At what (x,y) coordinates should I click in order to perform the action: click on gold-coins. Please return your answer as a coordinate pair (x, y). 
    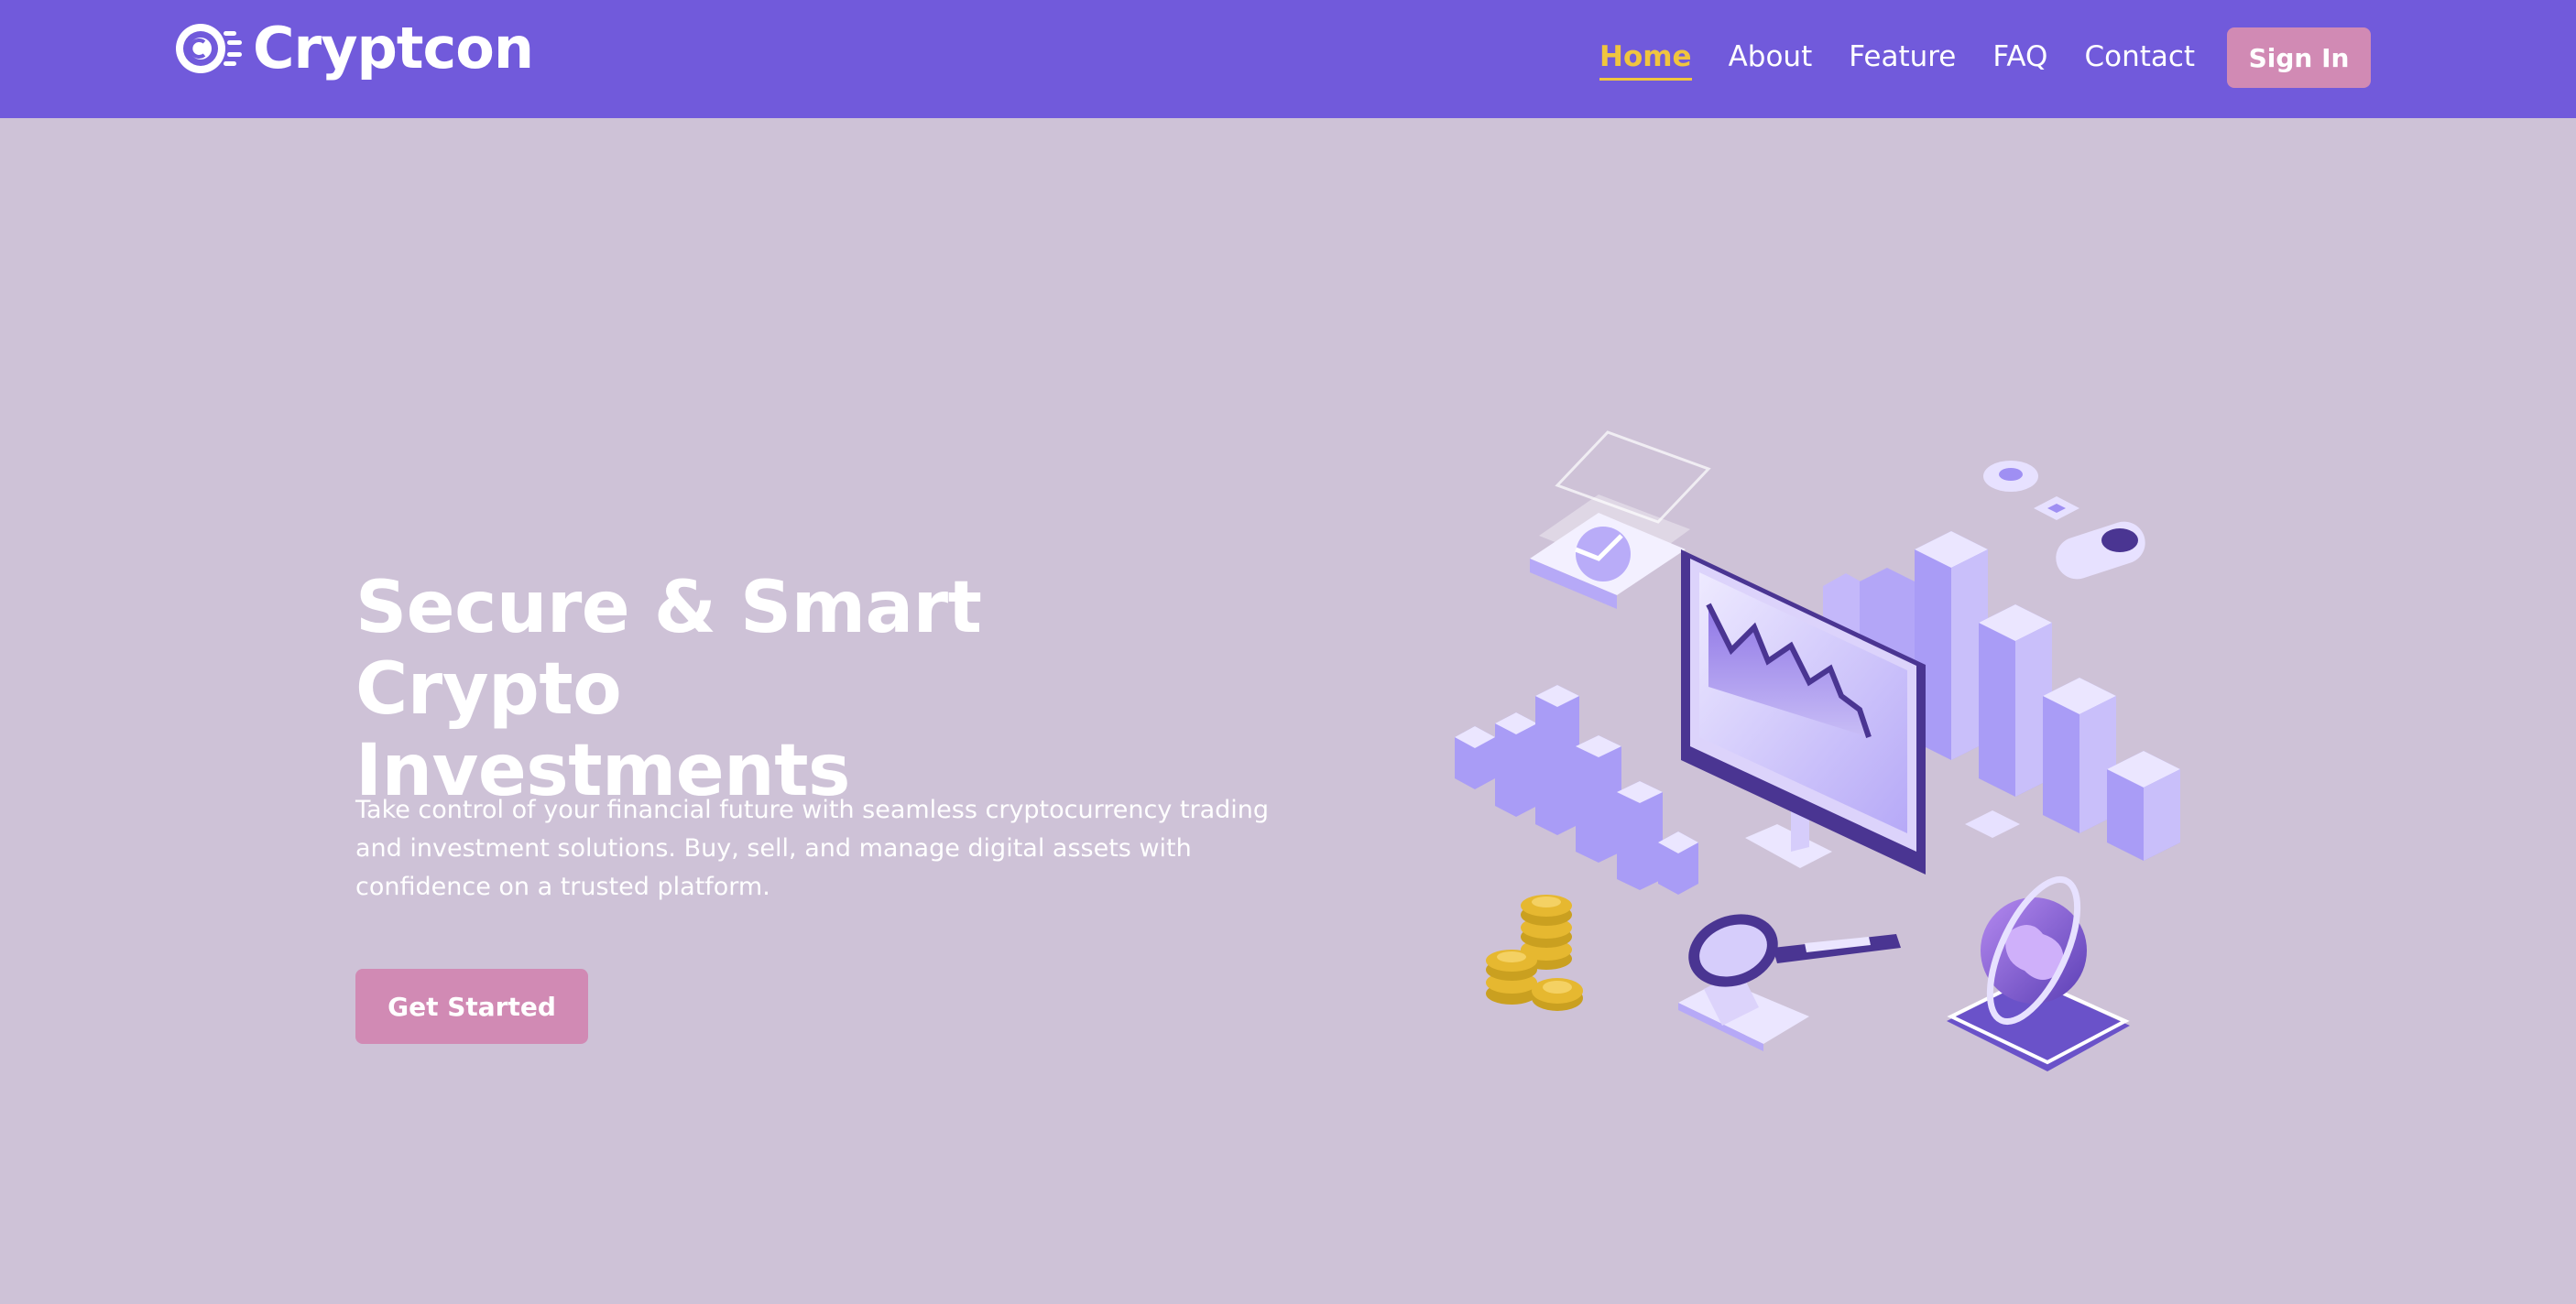
    Looking at the image, I should click on (1535, 953).